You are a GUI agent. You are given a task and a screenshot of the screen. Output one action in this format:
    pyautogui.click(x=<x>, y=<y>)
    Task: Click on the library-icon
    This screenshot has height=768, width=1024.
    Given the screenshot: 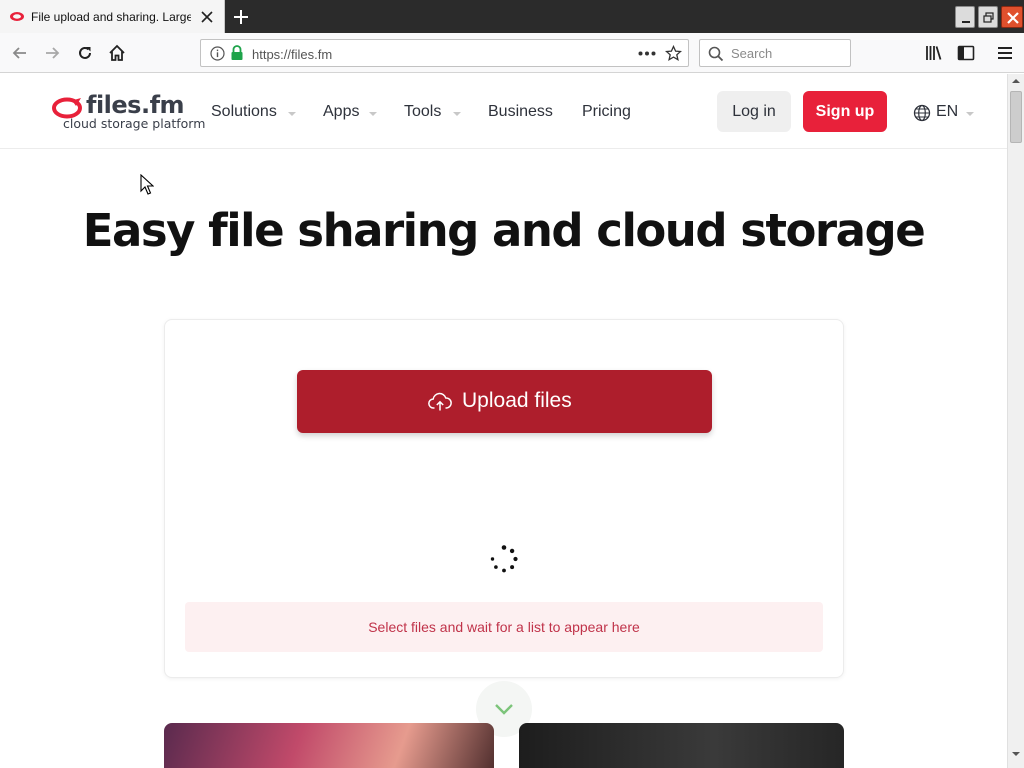 What is the action you would take?
    pyautogui.click(x=934, y=53)
    